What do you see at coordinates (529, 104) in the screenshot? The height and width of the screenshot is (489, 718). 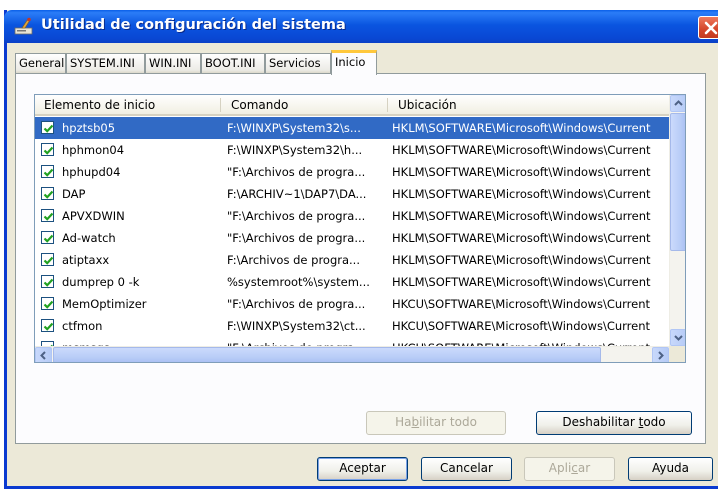 I see `column-header-location: Ubicación` at bounding box center [529, 104].